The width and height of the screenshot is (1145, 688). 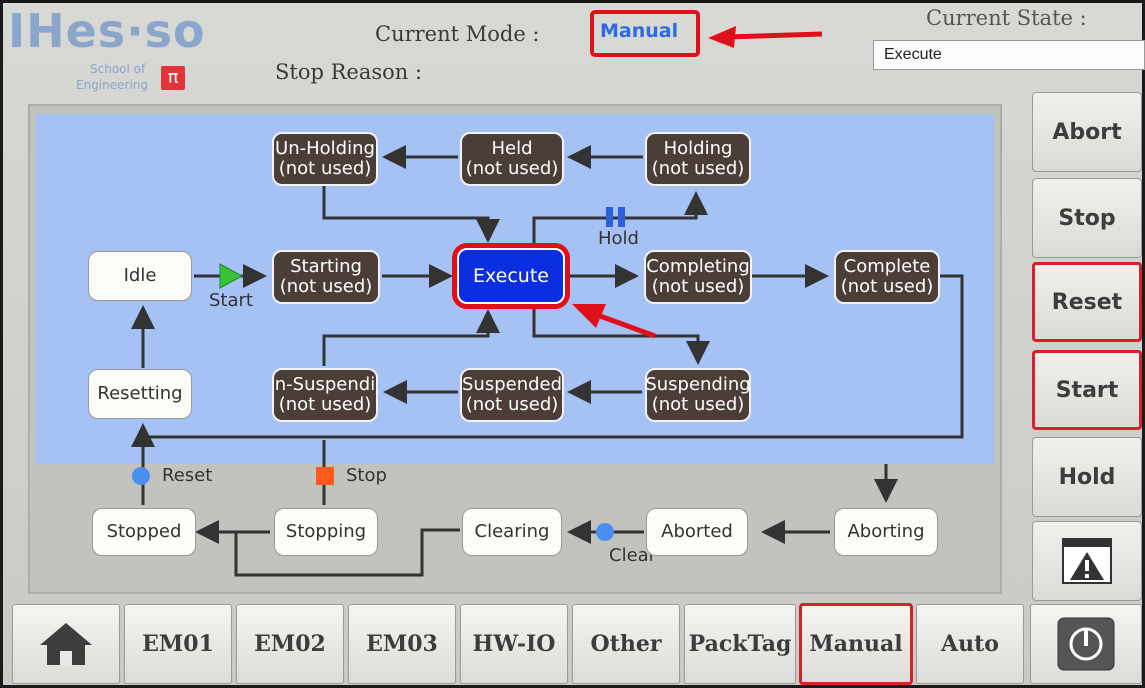 What do you see at coordinates (366, 475) in the screenshot?
I see `stop-transition-label: Stop` at bounding box center [366, 475].